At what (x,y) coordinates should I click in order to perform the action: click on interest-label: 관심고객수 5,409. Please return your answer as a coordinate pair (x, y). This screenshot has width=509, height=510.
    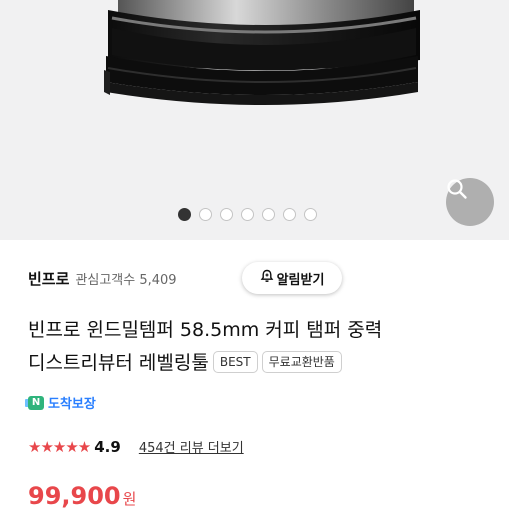
    Looking at the image, I should click on (125, 278).